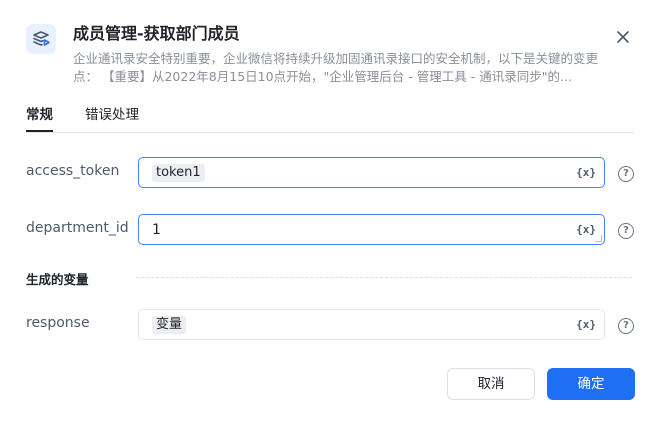 This screenshot has height=429, width=660. I want to click on dialog-title: 成员管理-获取部门成员, so click(156, 33).